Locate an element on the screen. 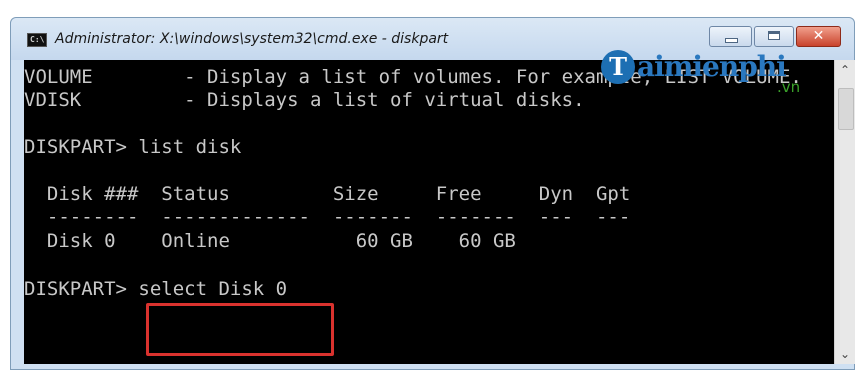 This screenshot has width=855, height=375. vertical-scrollbar: ⌃ ⌄ is located at coordinates (844, 212).